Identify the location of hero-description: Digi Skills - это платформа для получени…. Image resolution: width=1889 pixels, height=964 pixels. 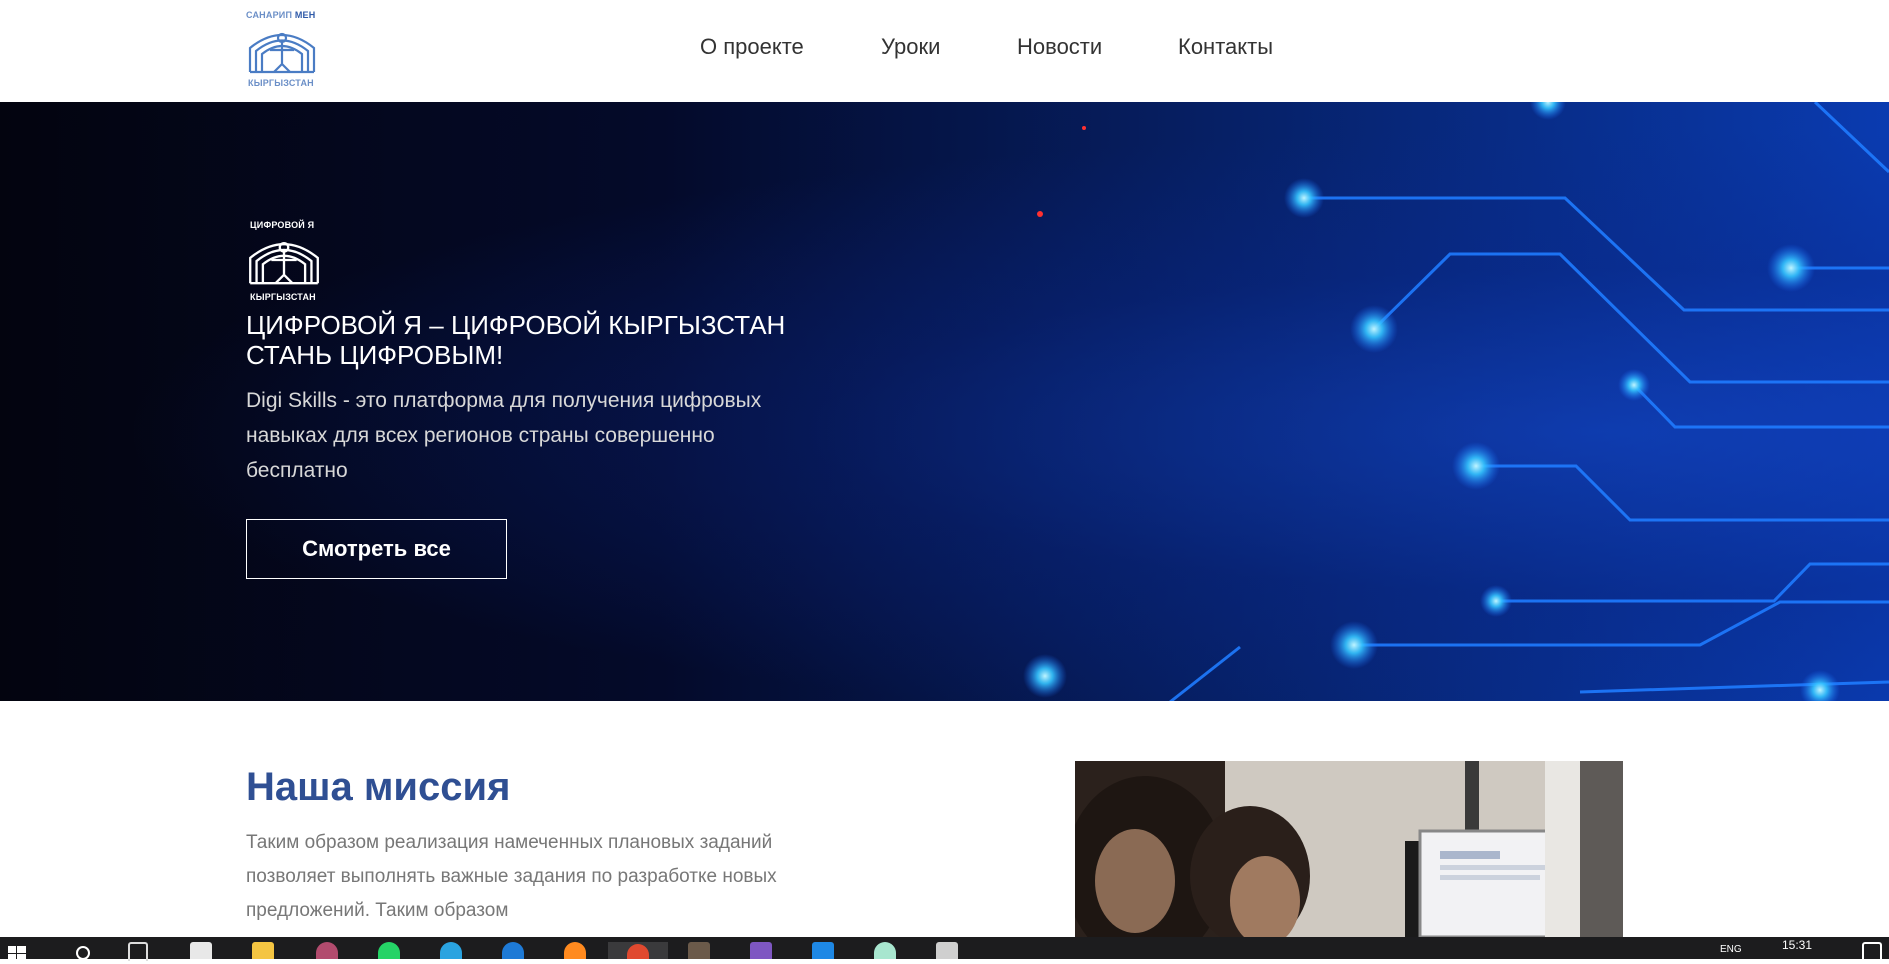
(504, 435).